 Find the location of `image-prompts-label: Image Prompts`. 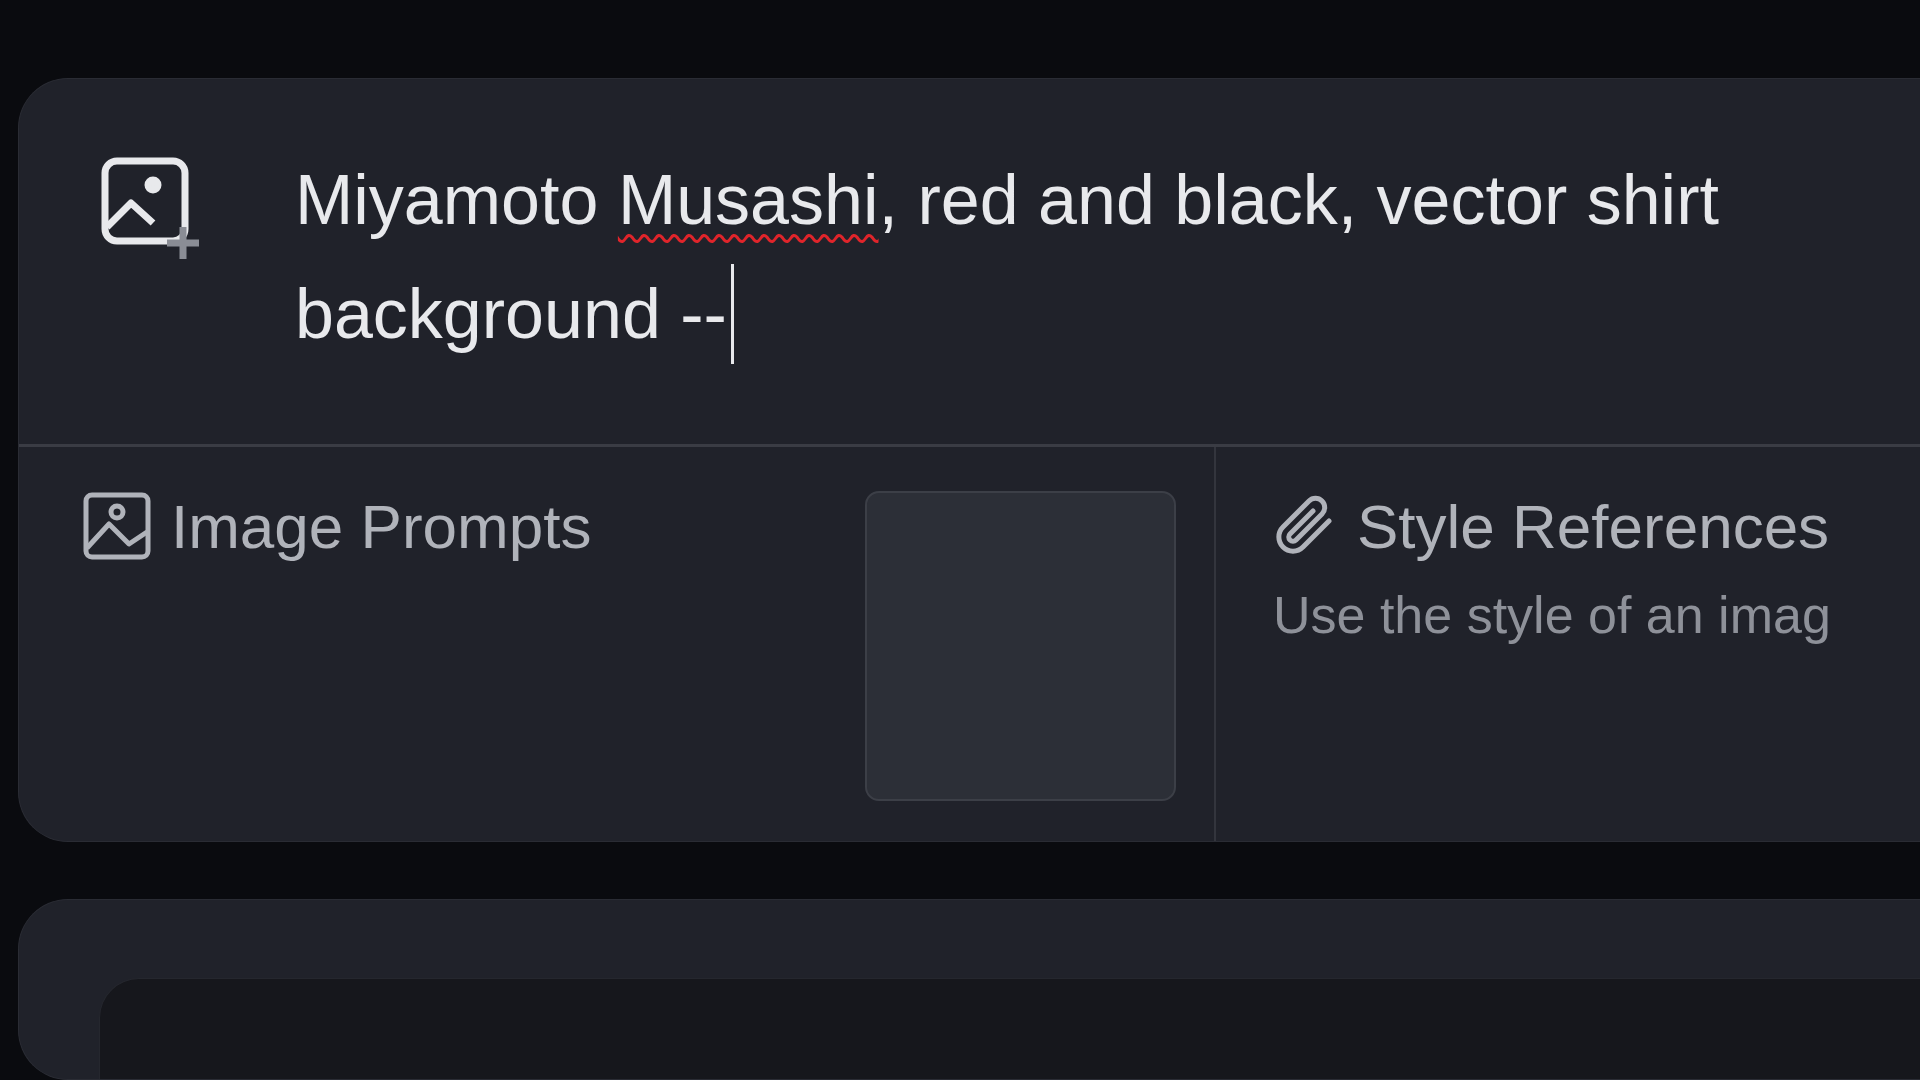

image-prompts-label: Image Prompts is located at coordinates (381, 526).